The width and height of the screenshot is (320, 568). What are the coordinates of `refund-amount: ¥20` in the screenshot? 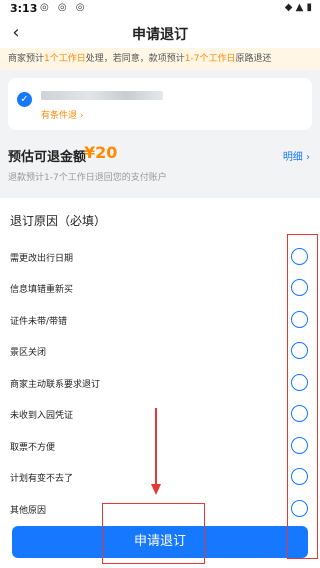 It's located at (101, 152).